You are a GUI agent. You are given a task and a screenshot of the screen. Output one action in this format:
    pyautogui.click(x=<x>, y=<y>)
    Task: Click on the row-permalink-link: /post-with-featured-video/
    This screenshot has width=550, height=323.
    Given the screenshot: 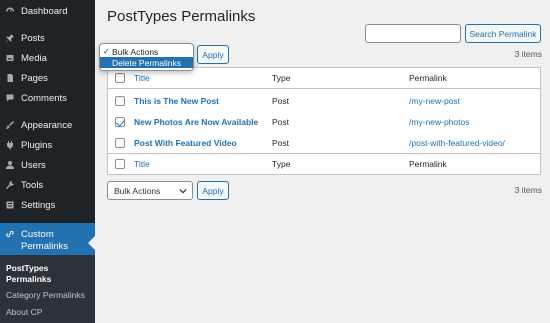 What is the action you would take?
    pyautogui.click(x=457, y=143)
    